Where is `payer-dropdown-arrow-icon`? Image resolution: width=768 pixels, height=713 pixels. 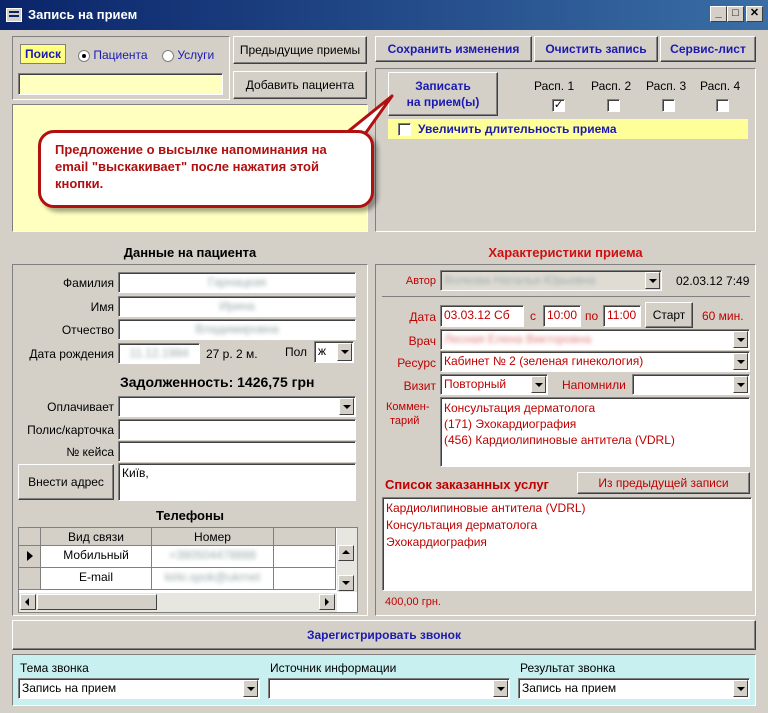 payer-dropdown-arrow-icon is located at coordinates (346, 406).